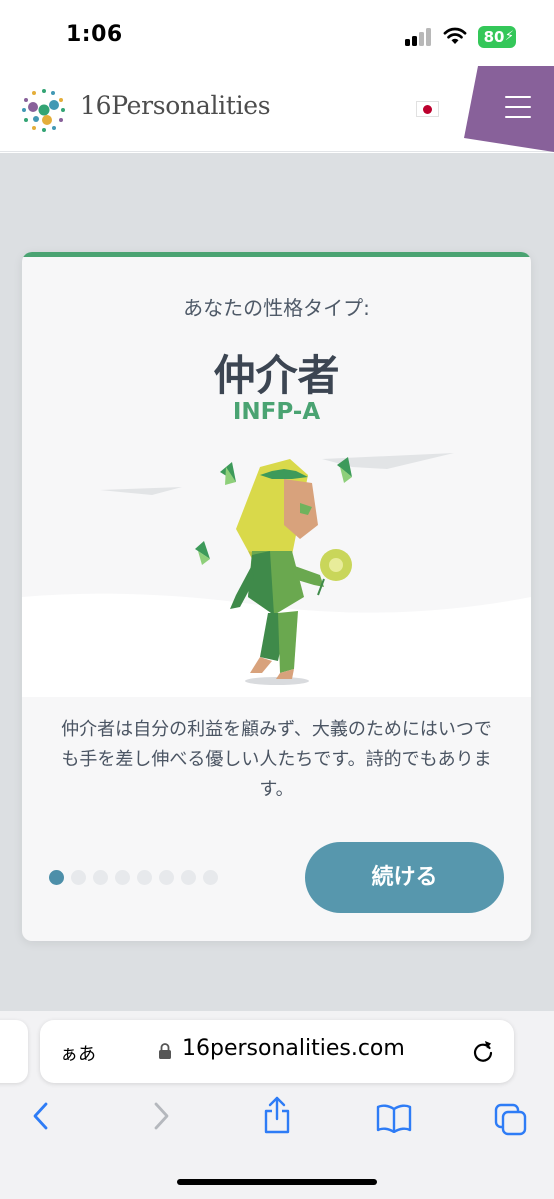 Image resolution: width=554 pixels, height=1199 pixels. Describe the element at coordinates (276, 375) in the screenshot. I see `type-name: 仲介者` at that location.